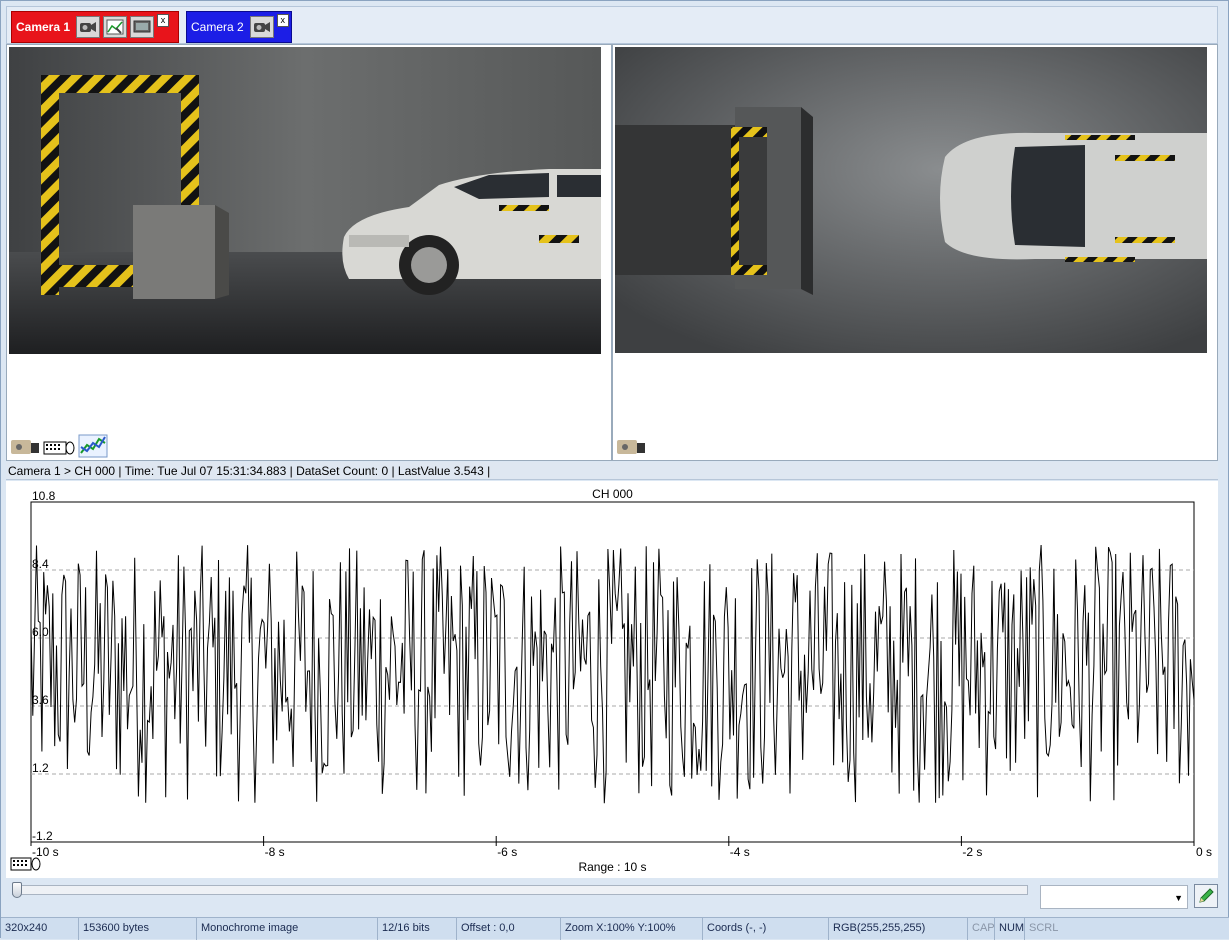 This screenshot has width=1229, height=940. I want to click on tab-camera-1: Camera 1 x, so click(95, 27).